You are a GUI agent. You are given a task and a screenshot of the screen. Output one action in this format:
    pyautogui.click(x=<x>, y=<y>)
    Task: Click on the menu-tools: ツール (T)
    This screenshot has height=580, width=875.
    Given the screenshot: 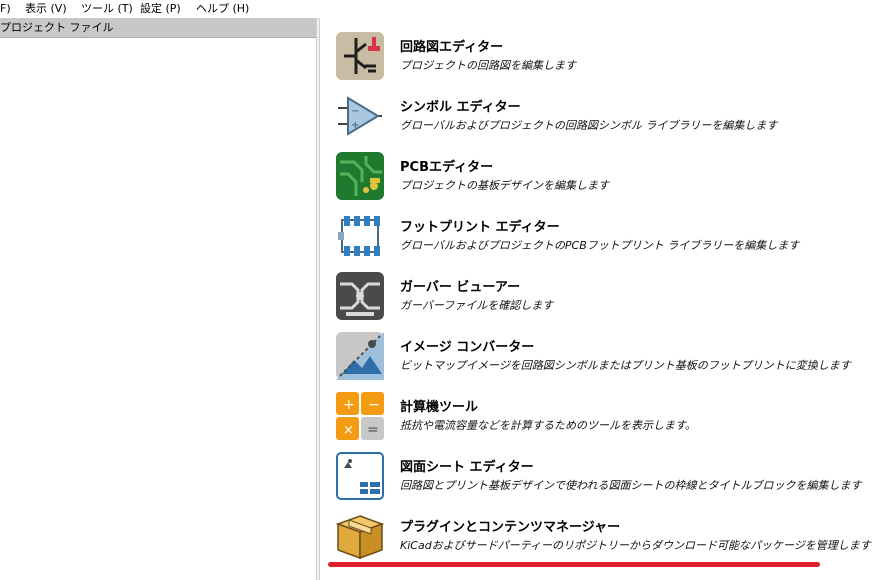 What is the action you would take?
    pyautogui.click(x=107, y=9)
    